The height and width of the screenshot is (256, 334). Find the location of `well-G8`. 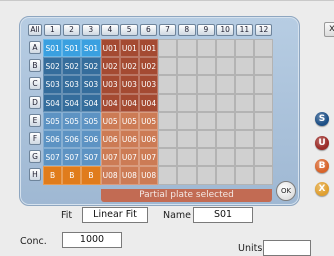

well-G8 is located at coordinates (187, 157).